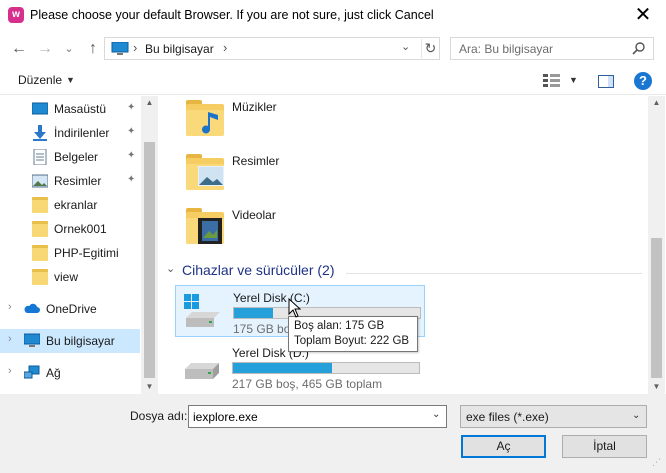 The image size is (666, 473). I want to click on organize-caret-icon: ▼, so click(70, 80).